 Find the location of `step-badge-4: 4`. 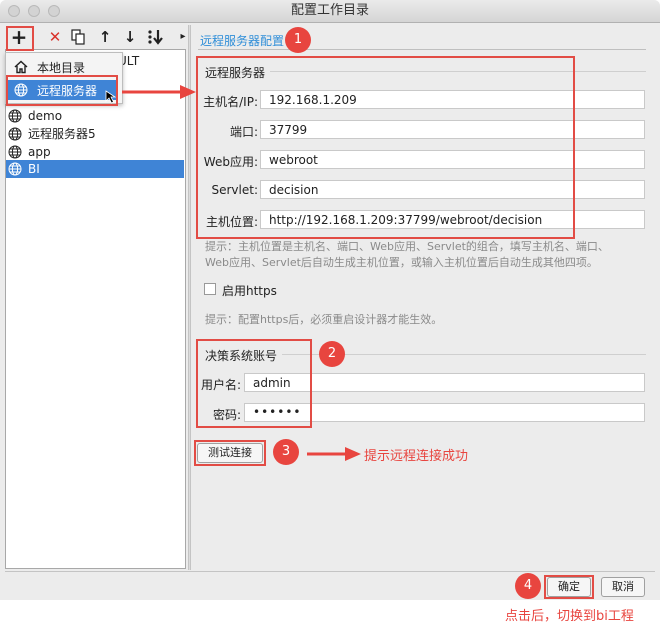

step-badge-4: 4 is located at coordinates (528, 586).